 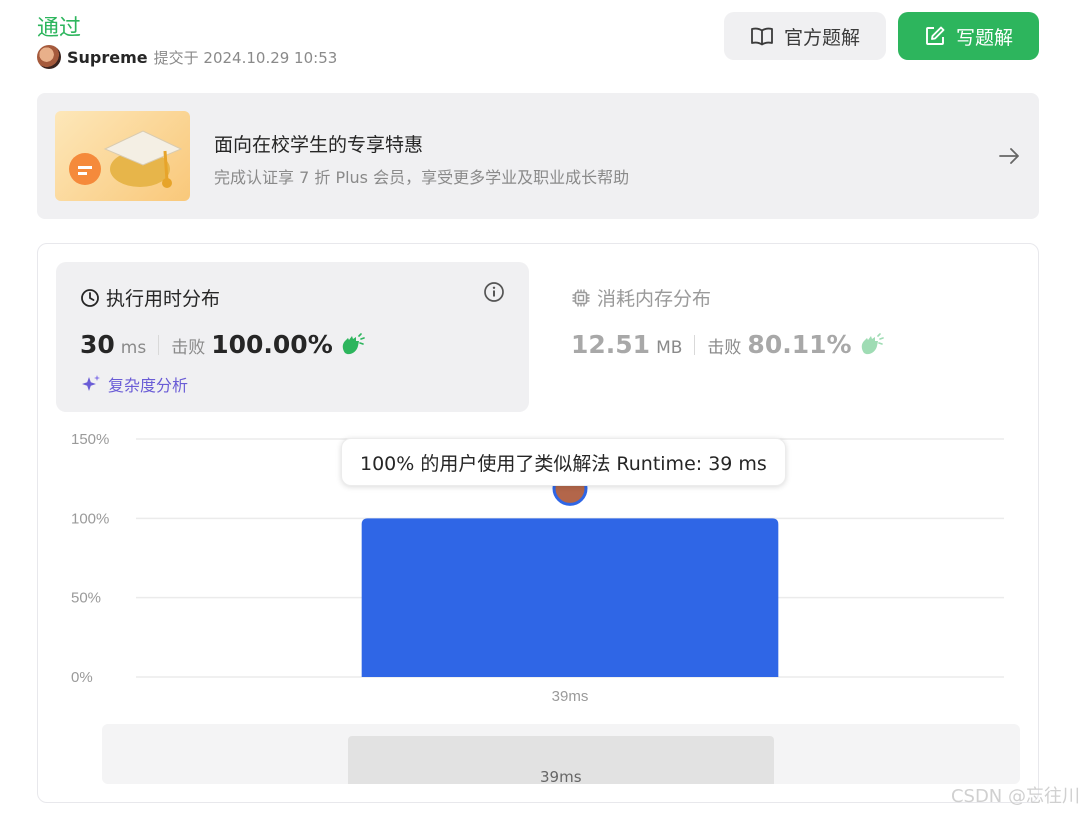 What do you see at coordinates (570, 696) in the screenshot?
I see `x-tick-label: 39ms` at bounding box center [570, 696].